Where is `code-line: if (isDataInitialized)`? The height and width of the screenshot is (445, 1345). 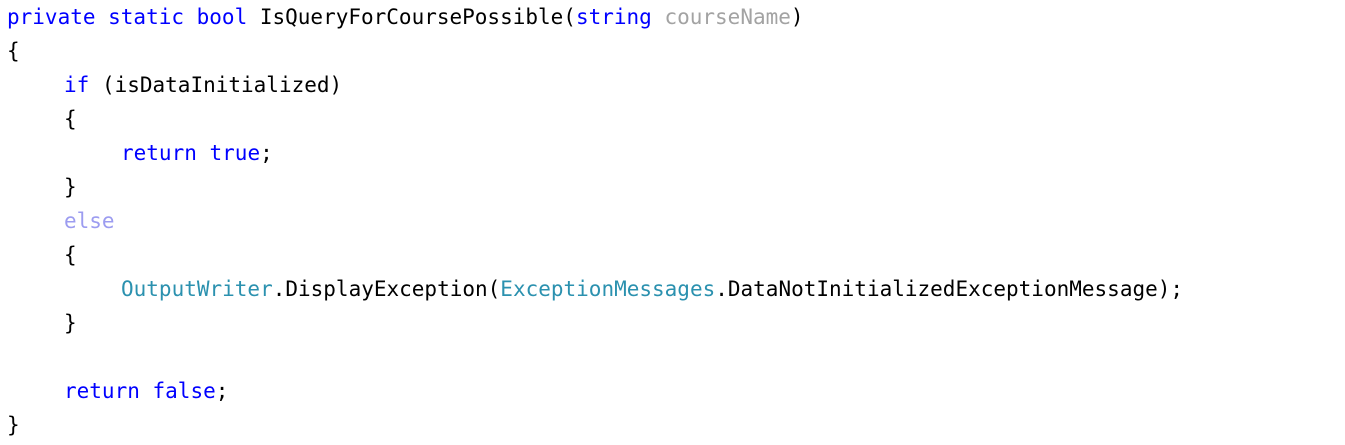 code-line: if (isDataInitialized) is located at coordinates (203, 85).